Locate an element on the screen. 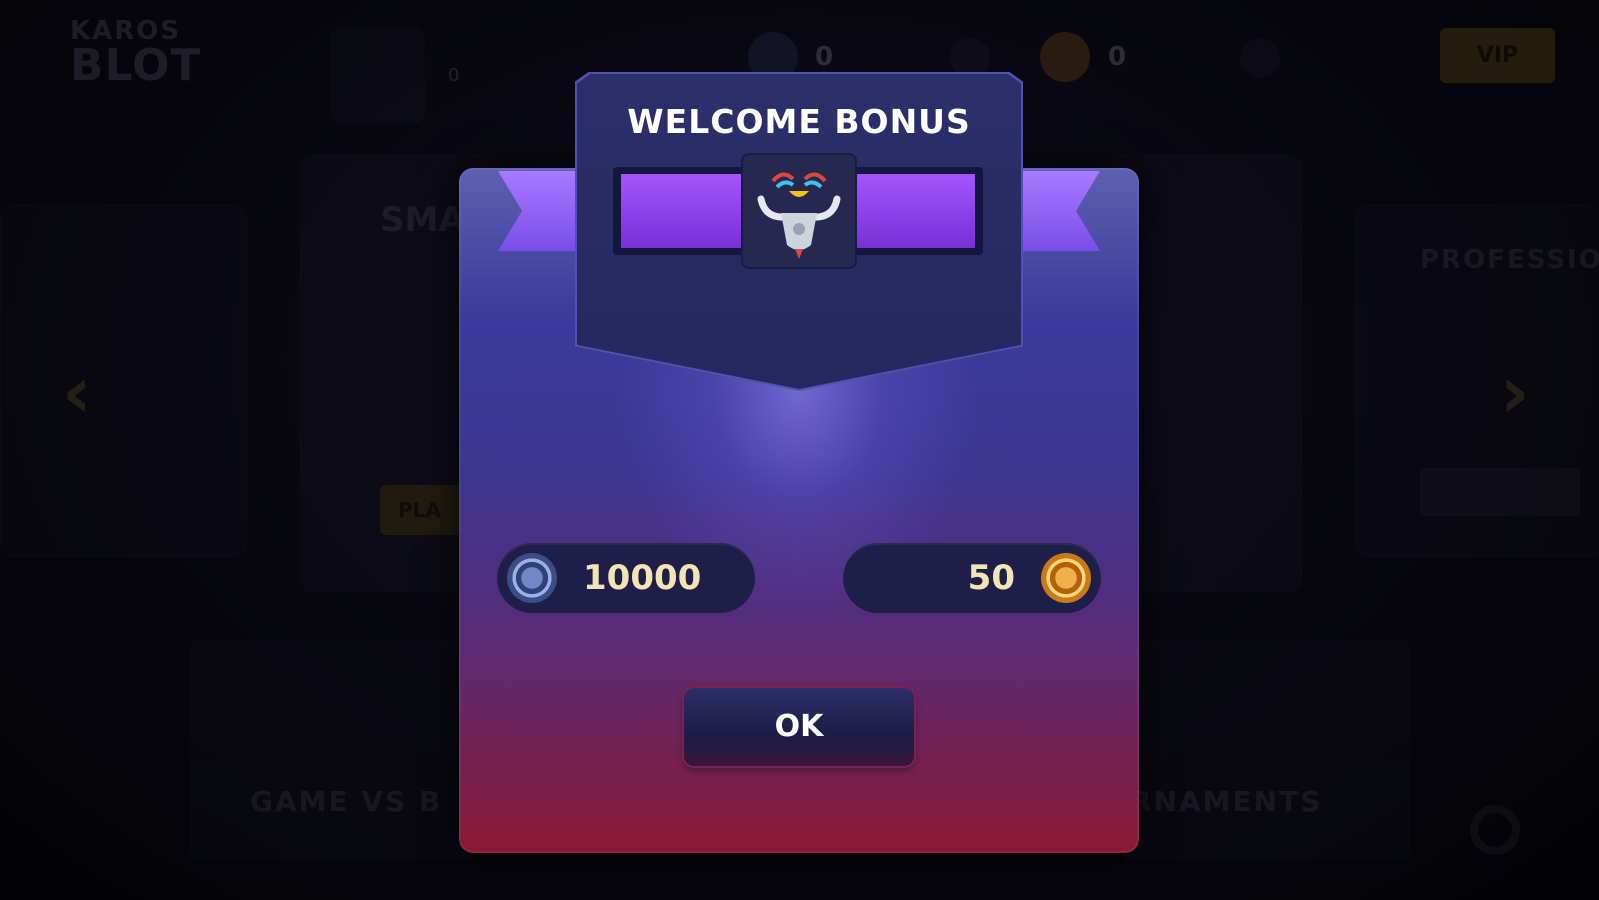  dialog-title: WELCOME BONUS is located at coordinates (799, 121).